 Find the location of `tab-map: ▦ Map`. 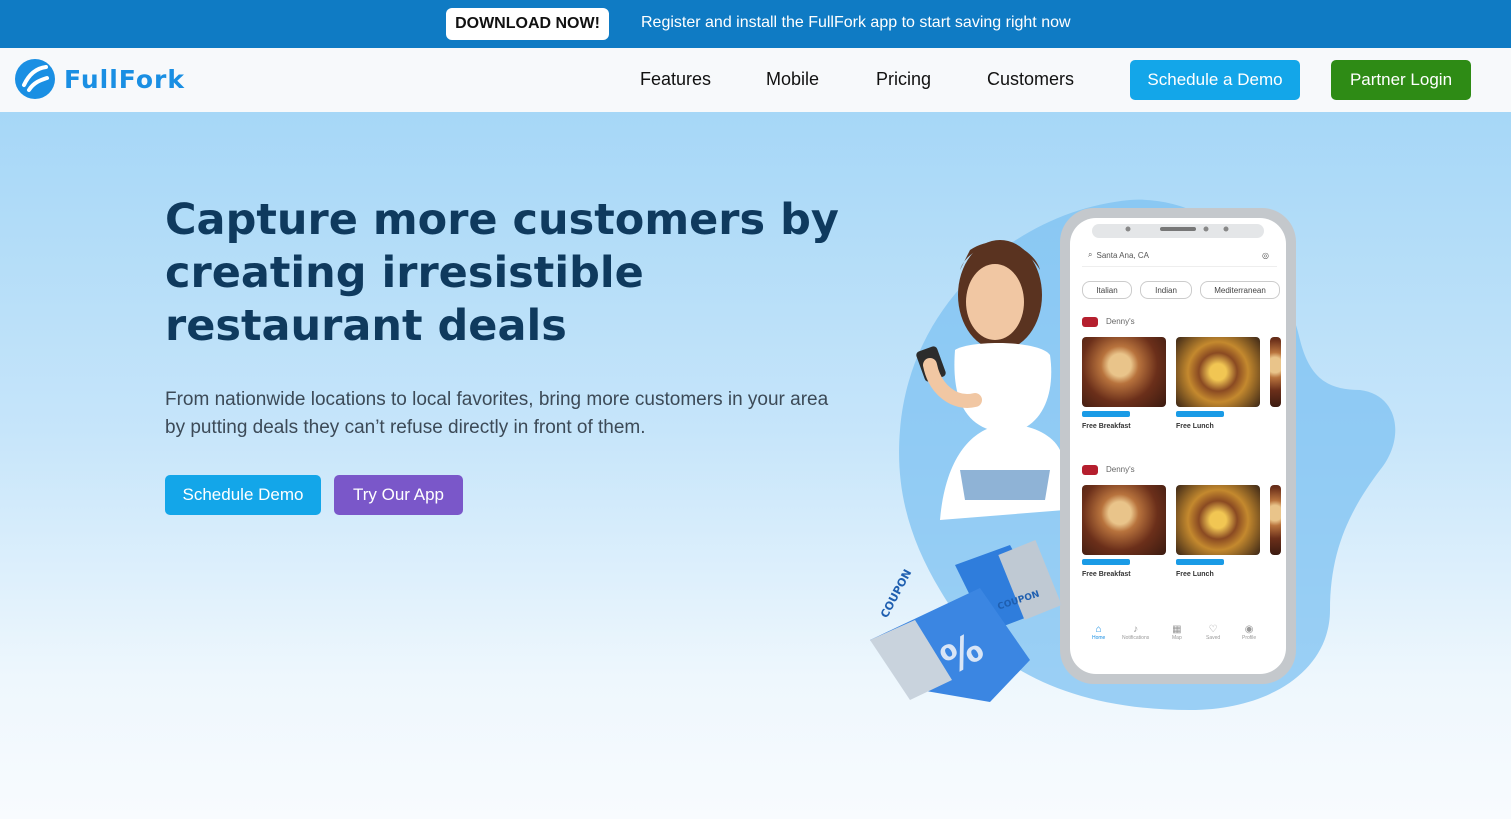

tab-map: ▦ Map is located at coordinates (1177, 632).